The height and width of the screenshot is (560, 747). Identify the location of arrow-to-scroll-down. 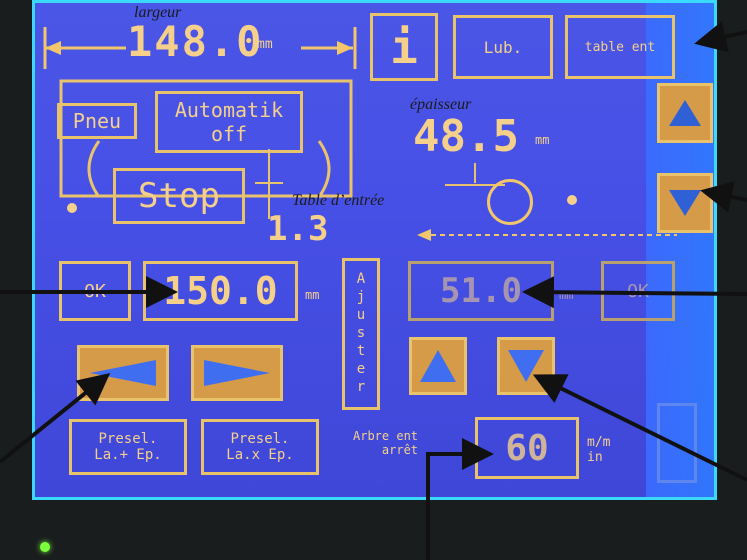
(723, 197).